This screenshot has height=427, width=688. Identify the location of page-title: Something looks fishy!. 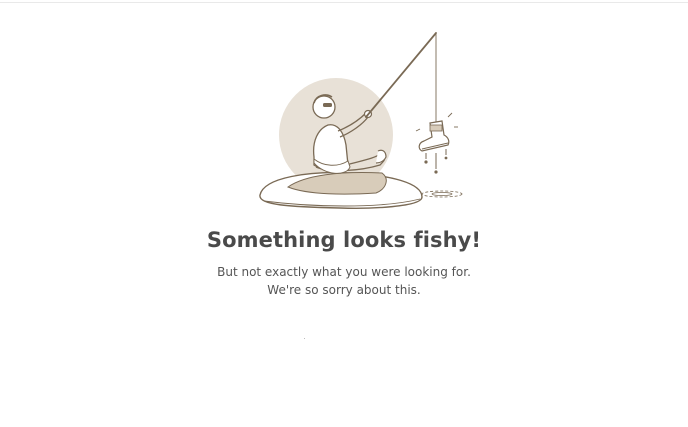
(344, 240).